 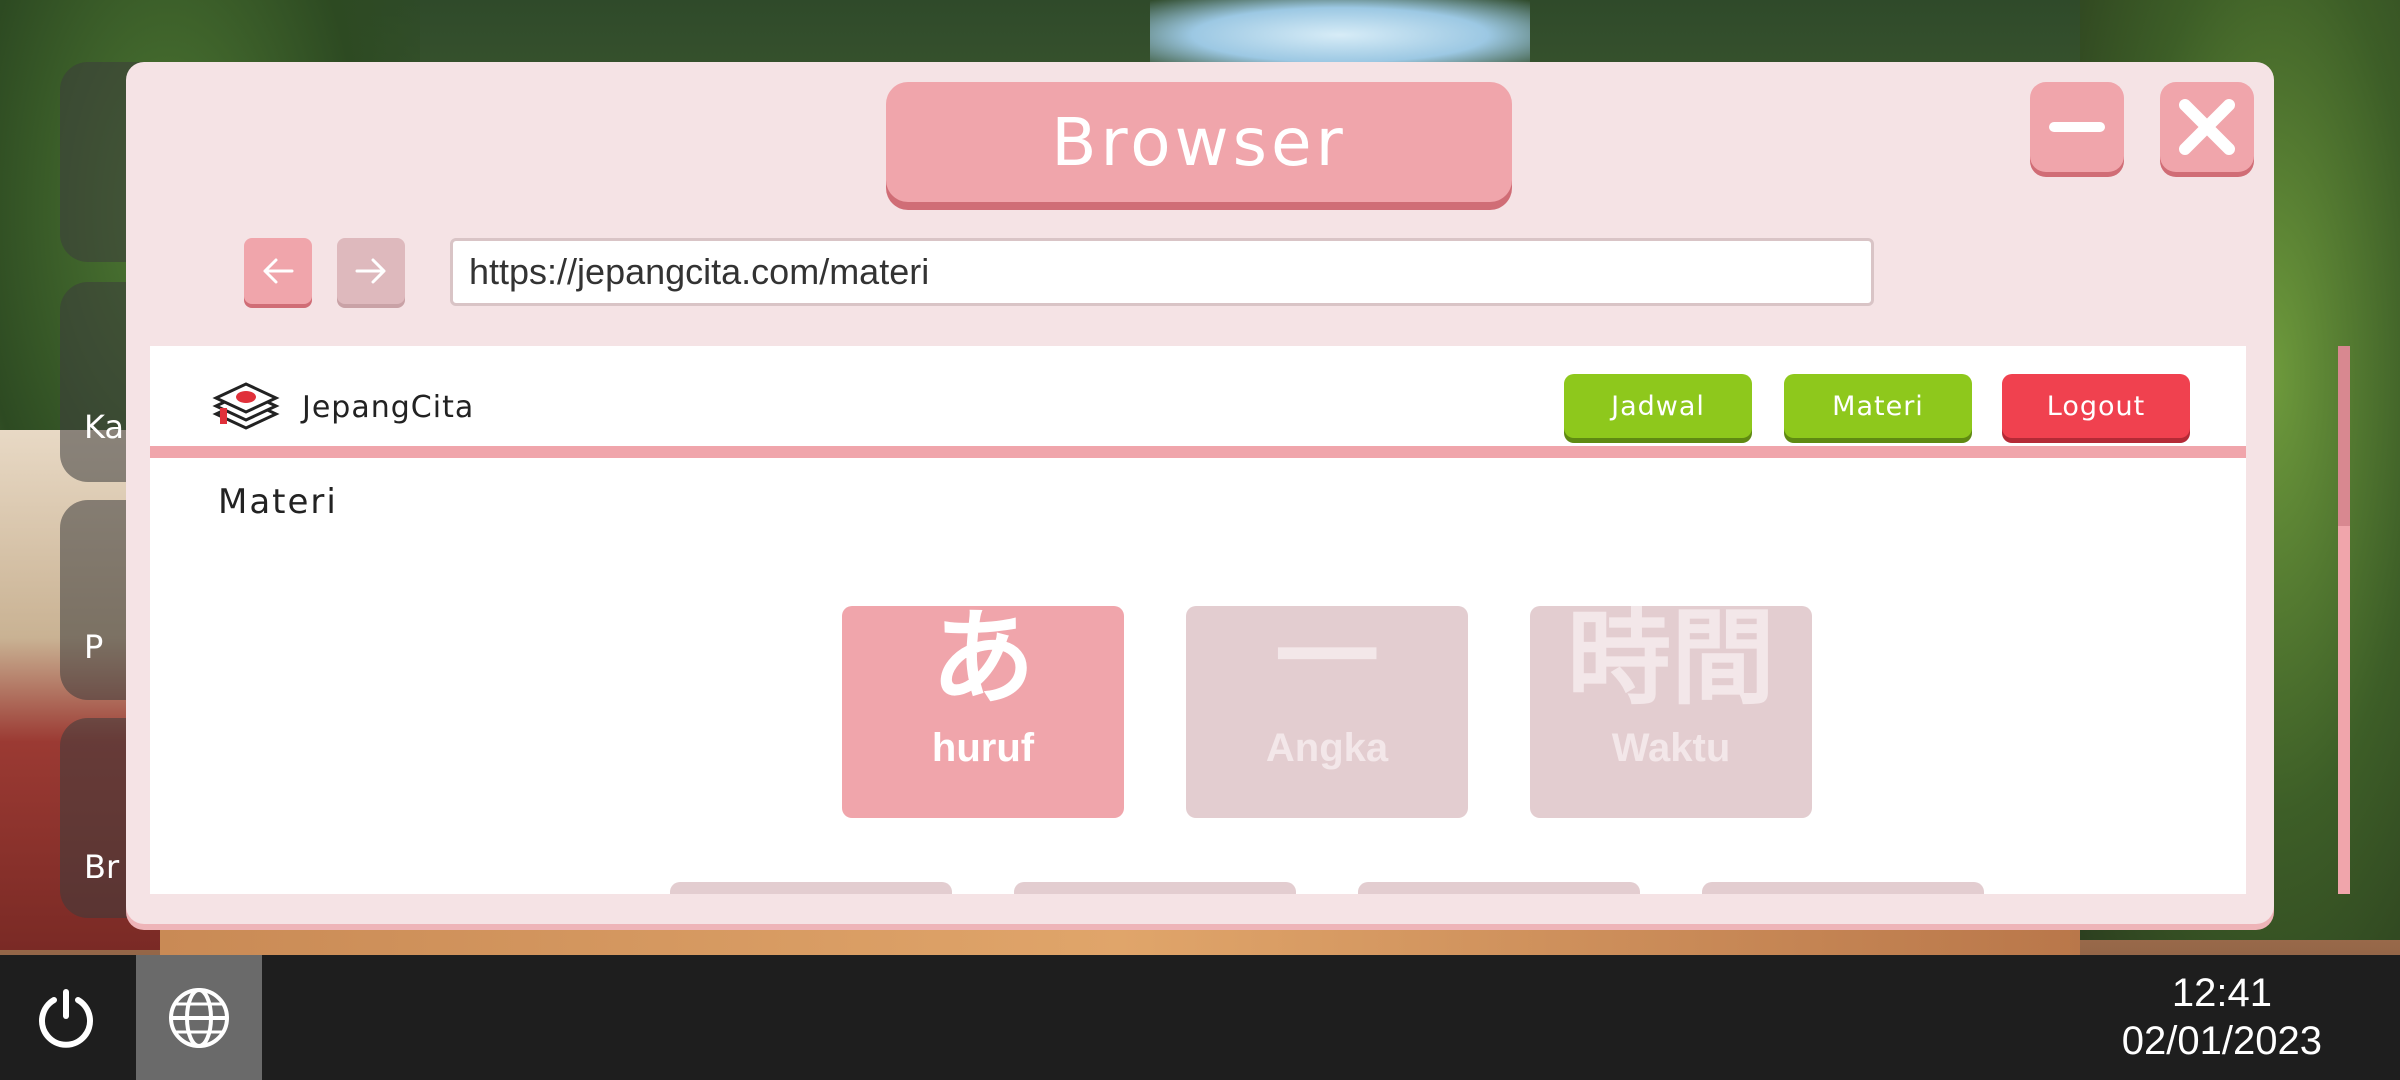 What do you see at coordinates (1340, 35) in the screenshot?
I see `background-sky` at bounding box center [1340, 35].